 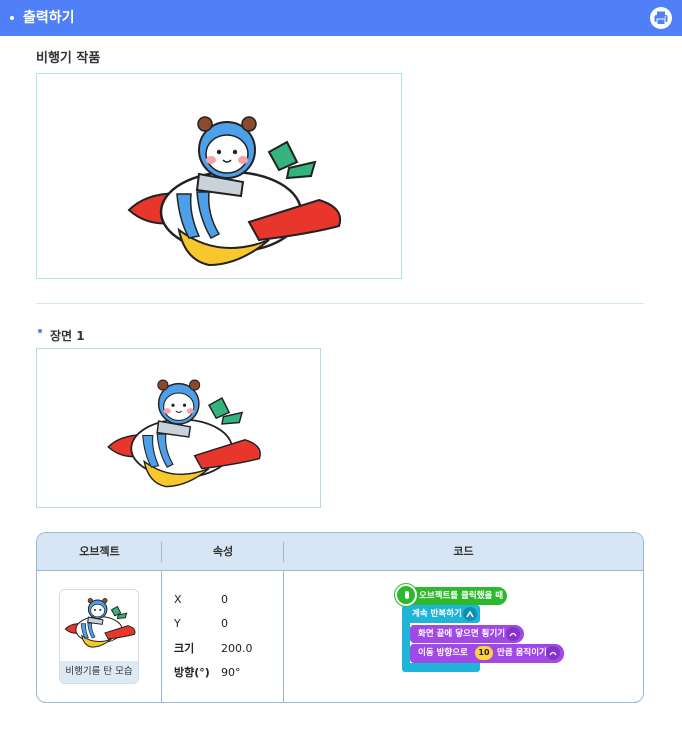 I want to click on object-name: 비행기를 탄 모습, so click(x=99, y=672).